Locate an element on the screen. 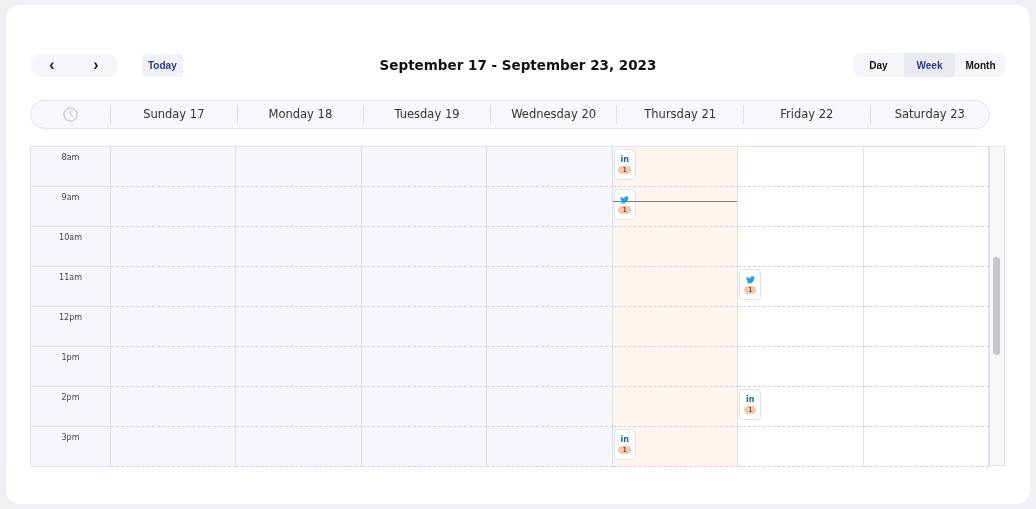 The height and width of the screenshot is (509, 1036). view-tab: Month is located at coordinates (980, 65).